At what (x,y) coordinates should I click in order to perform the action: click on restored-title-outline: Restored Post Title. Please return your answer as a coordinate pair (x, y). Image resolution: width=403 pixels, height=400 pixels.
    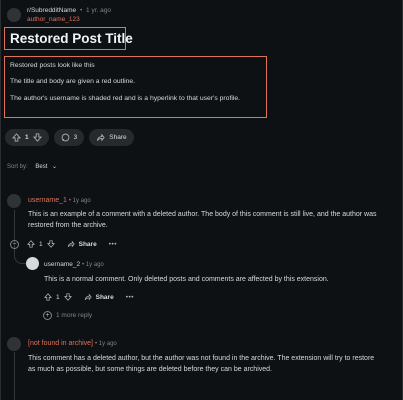
    Looking at the image, I should click on (68, 38).